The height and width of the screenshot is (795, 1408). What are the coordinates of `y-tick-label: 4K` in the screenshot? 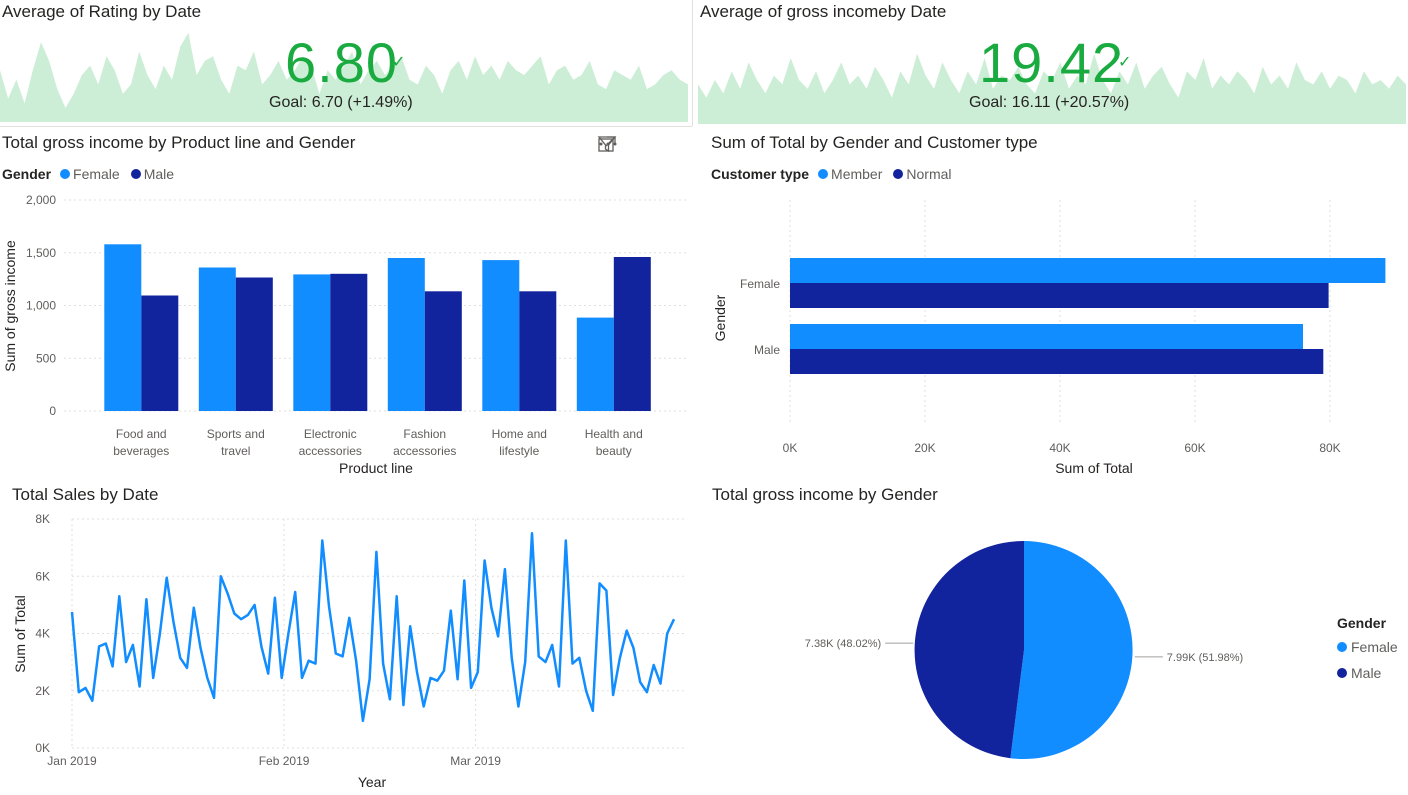 It's located at (42, 634).